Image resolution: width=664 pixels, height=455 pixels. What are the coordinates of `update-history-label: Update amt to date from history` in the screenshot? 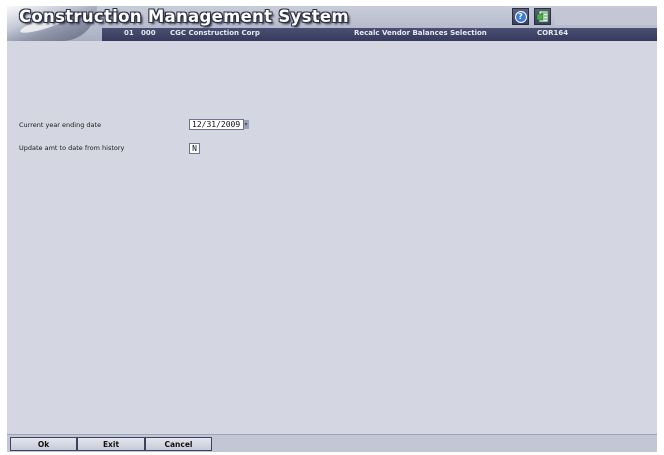 It's located at (72, 148).